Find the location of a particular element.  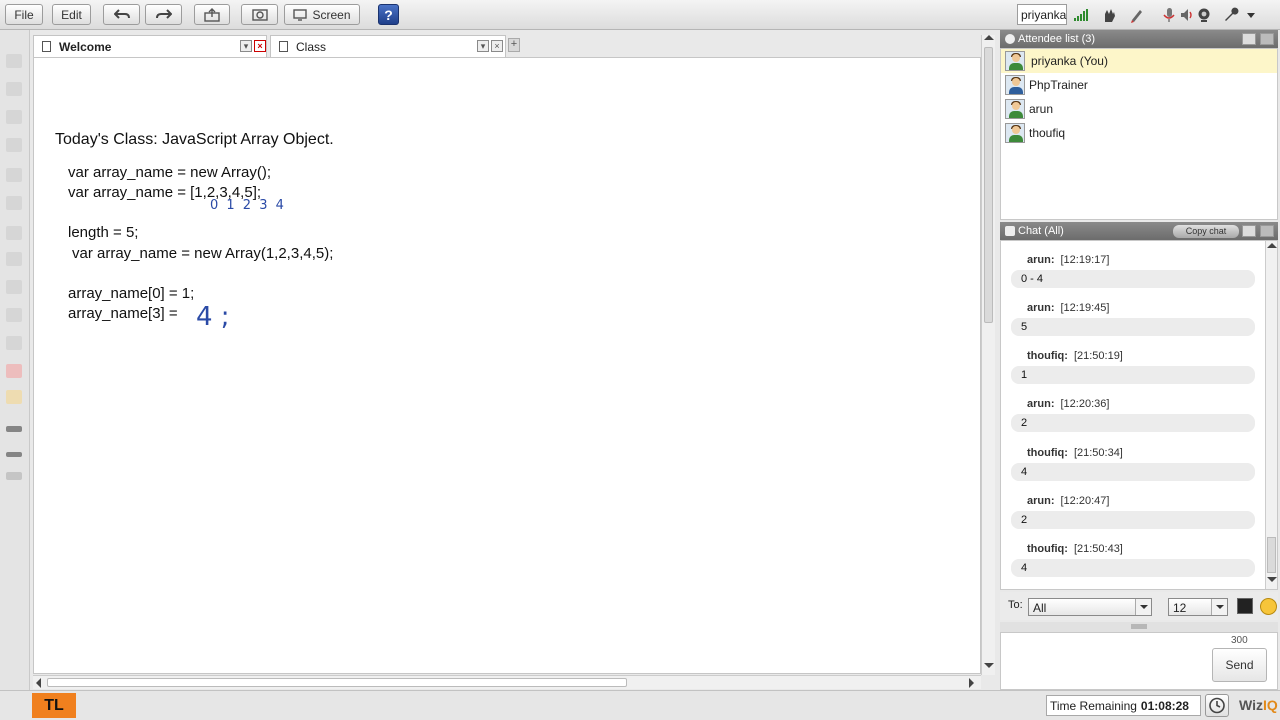

microphone-icon is located at coordinates (1169, 15).